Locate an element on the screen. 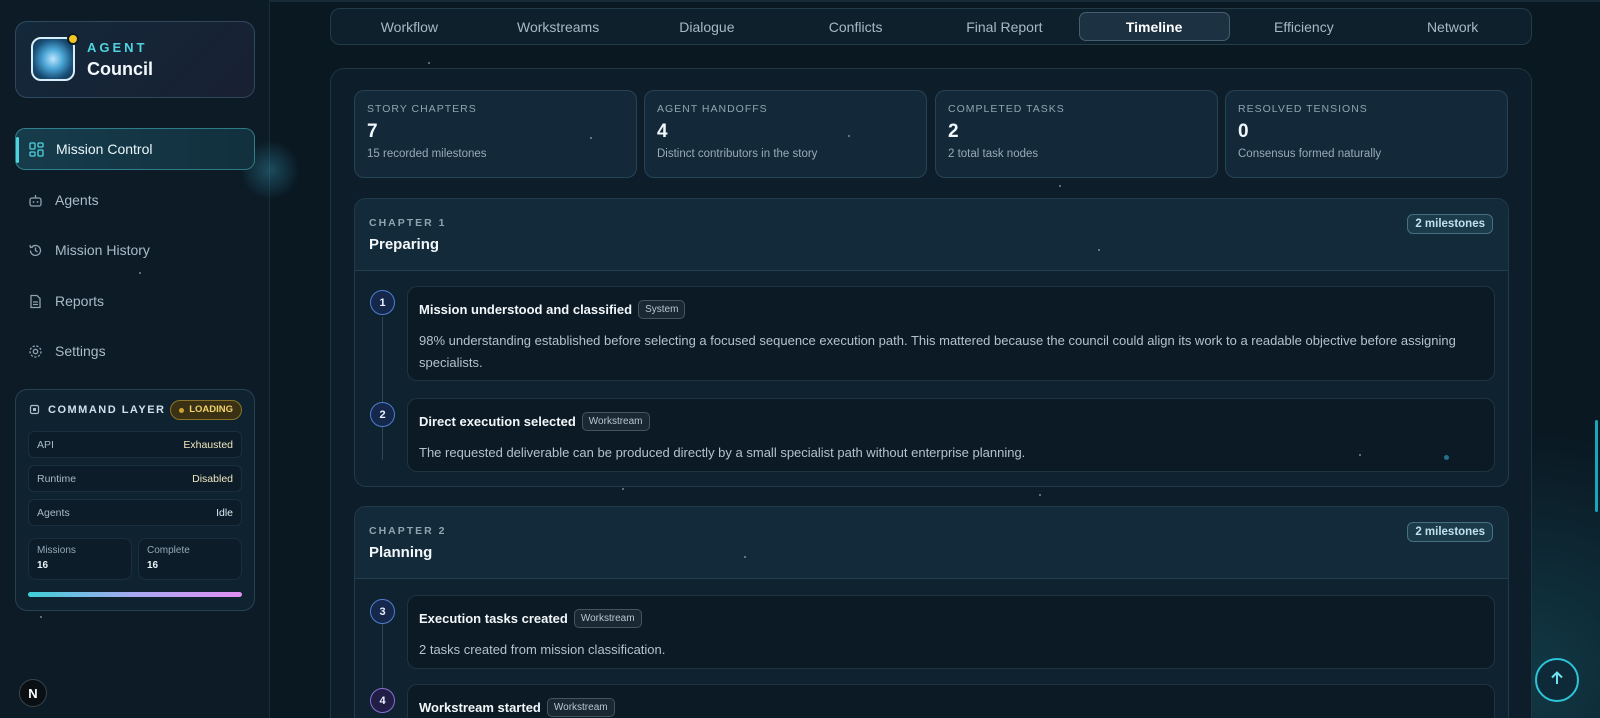 The height and width of the screenshot is (718, 1600). chapter-number: CHAPTER 2 is located at coordinates (408, 531).